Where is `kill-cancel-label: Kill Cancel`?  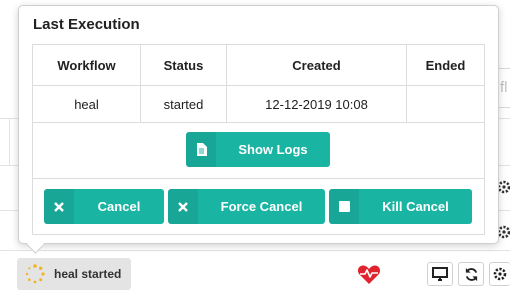
kill-cancel-label: Kill Cancel is located at coordinates (415, 206).